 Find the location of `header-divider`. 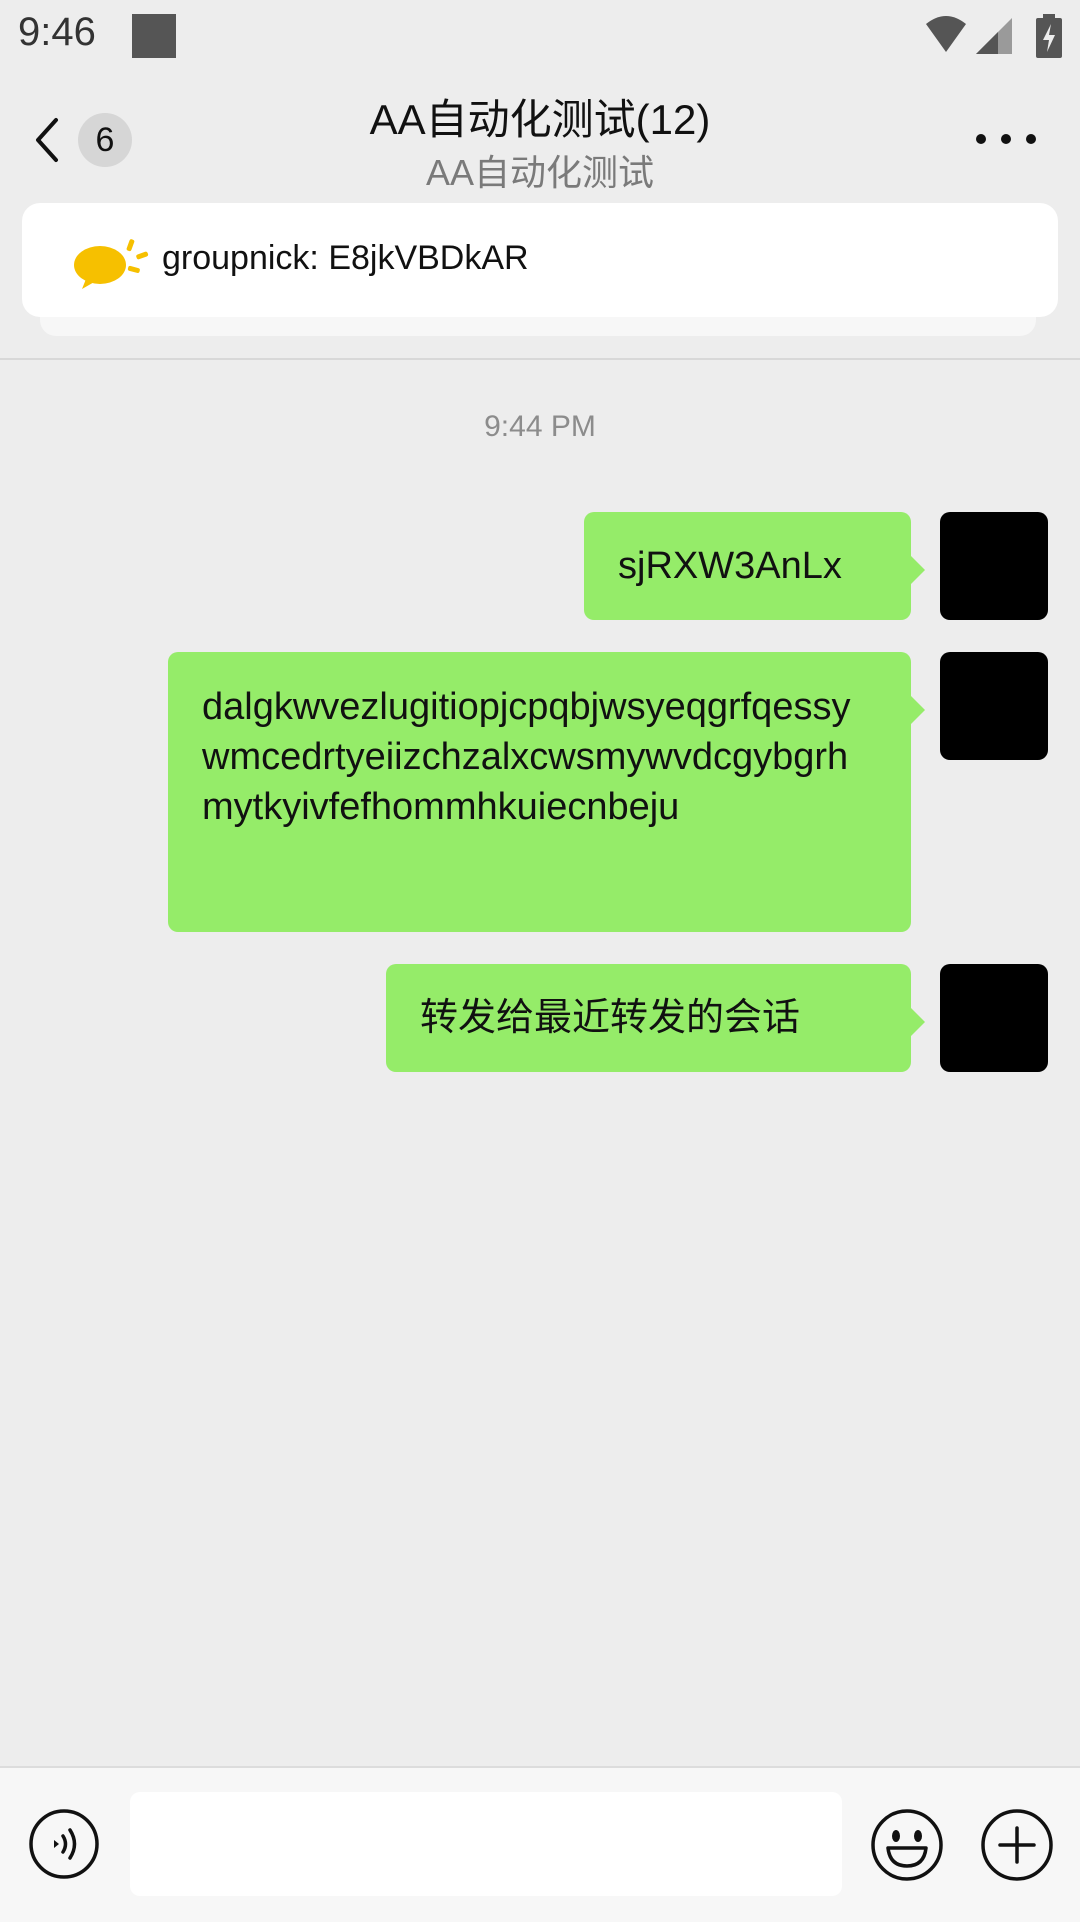

header-divider is located at coordinates (540, 359).